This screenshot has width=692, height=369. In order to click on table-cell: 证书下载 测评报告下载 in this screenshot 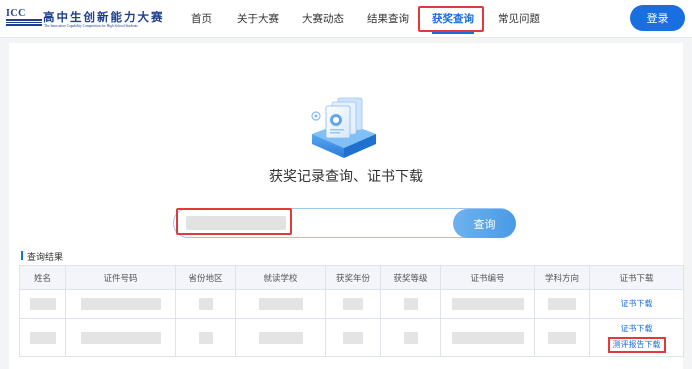, I will do `click(636, 337)`.